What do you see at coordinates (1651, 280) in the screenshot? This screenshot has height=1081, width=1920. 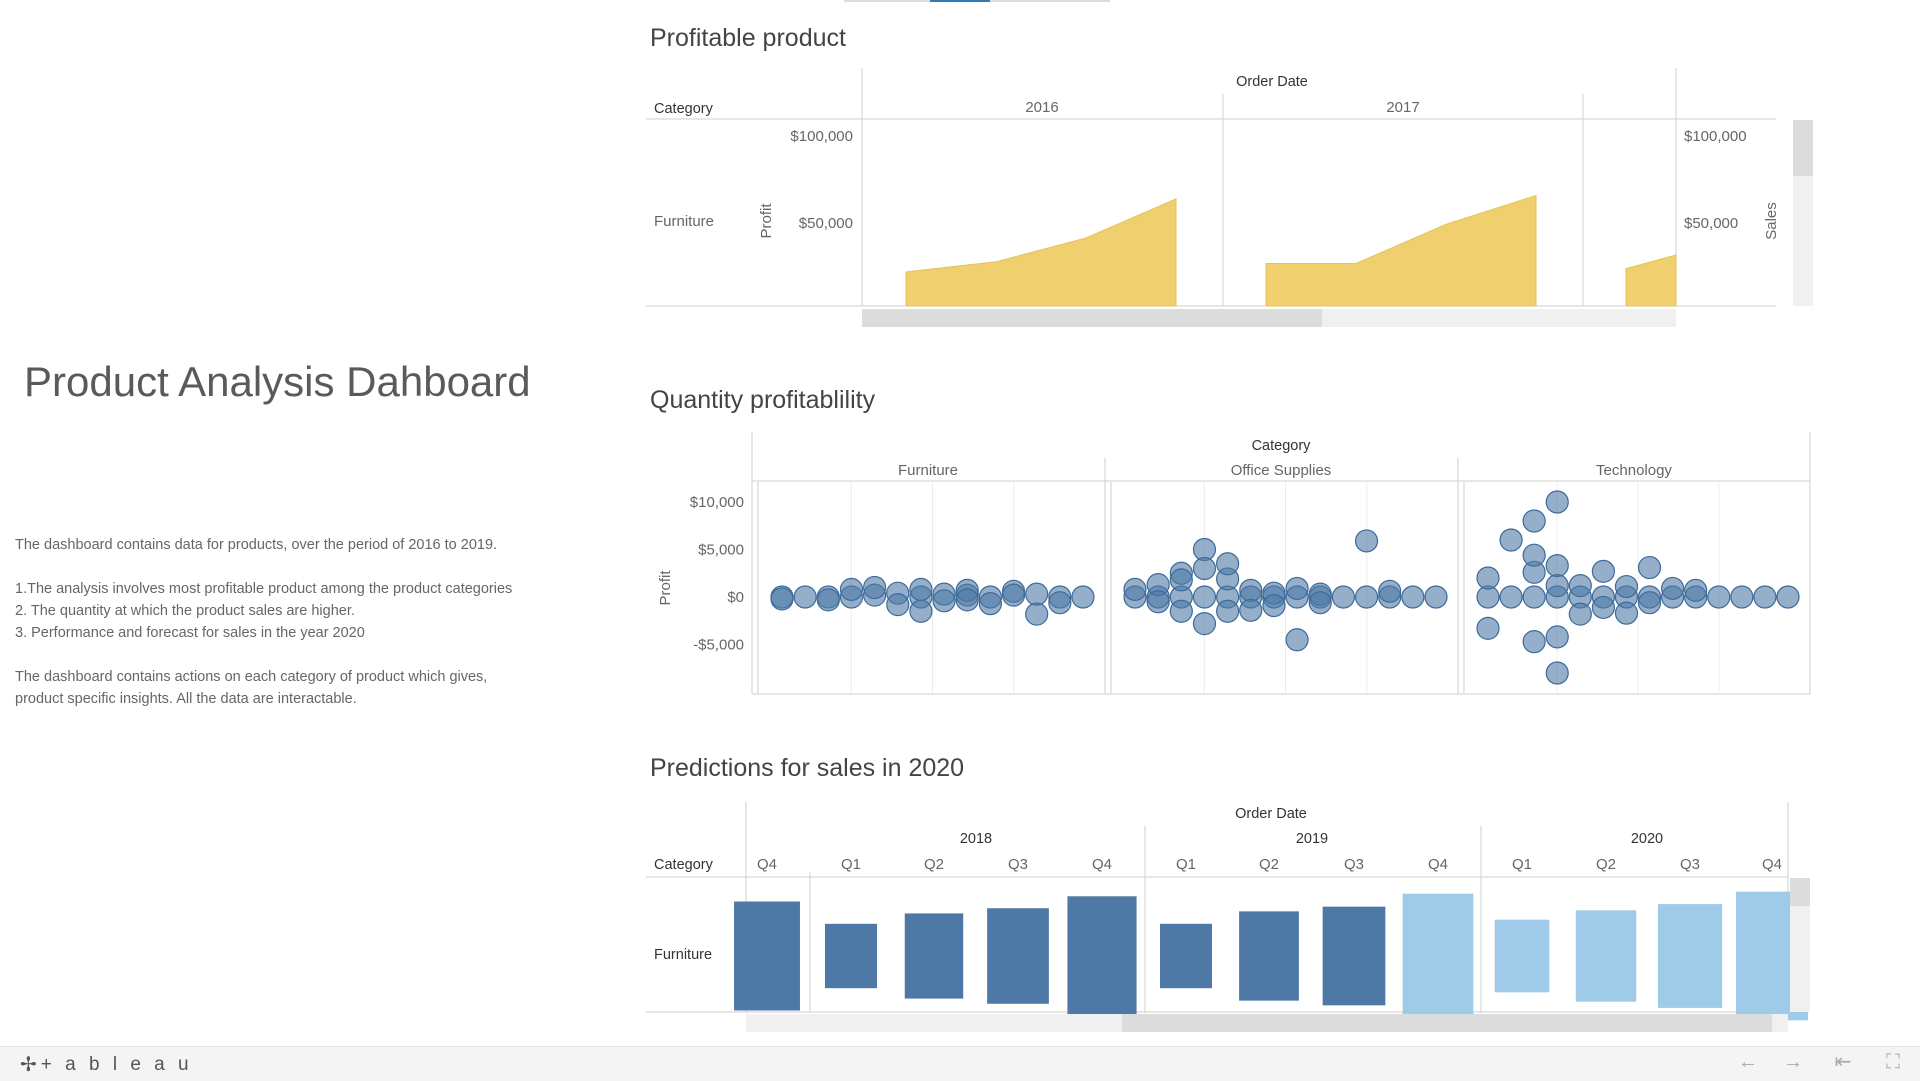 I see `area-series-2018` at bounding box center [1651, 280].